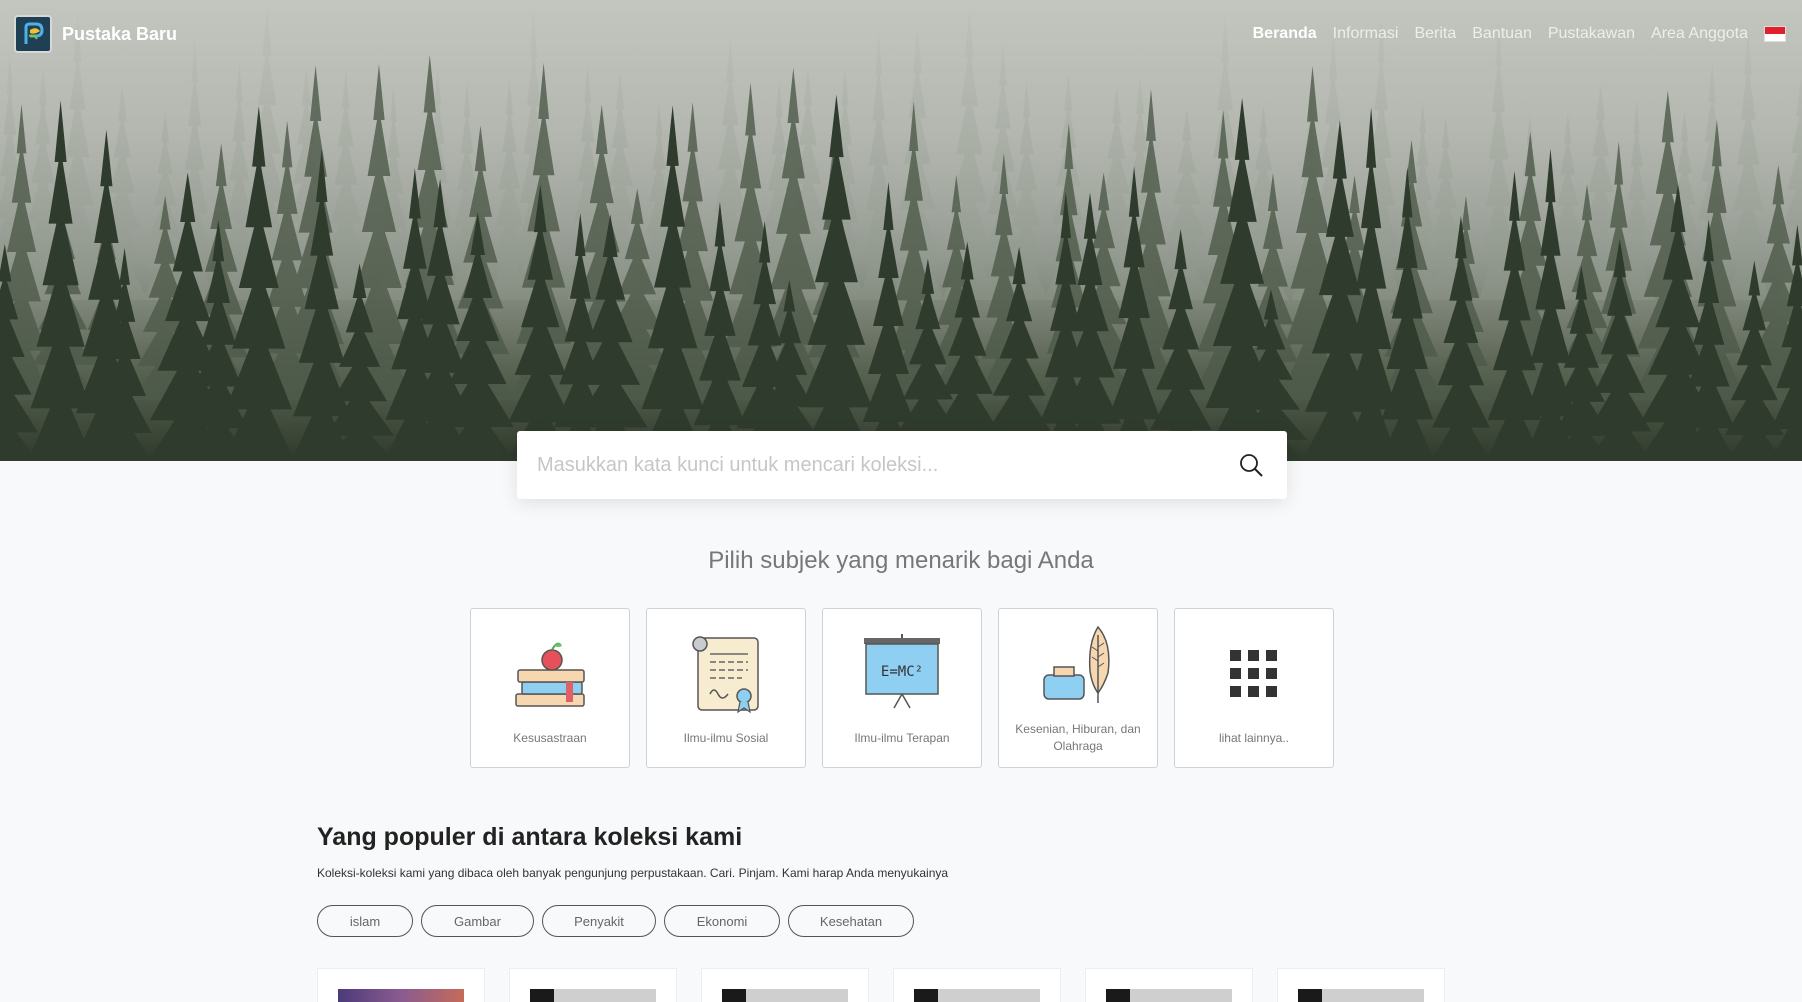 The height and width of the screenshot is (1002, 1802). What do you see at coordinates (1078, 665) in the screenshot?
I see `ink-quill-icon` at bounding box center [1078, 665].